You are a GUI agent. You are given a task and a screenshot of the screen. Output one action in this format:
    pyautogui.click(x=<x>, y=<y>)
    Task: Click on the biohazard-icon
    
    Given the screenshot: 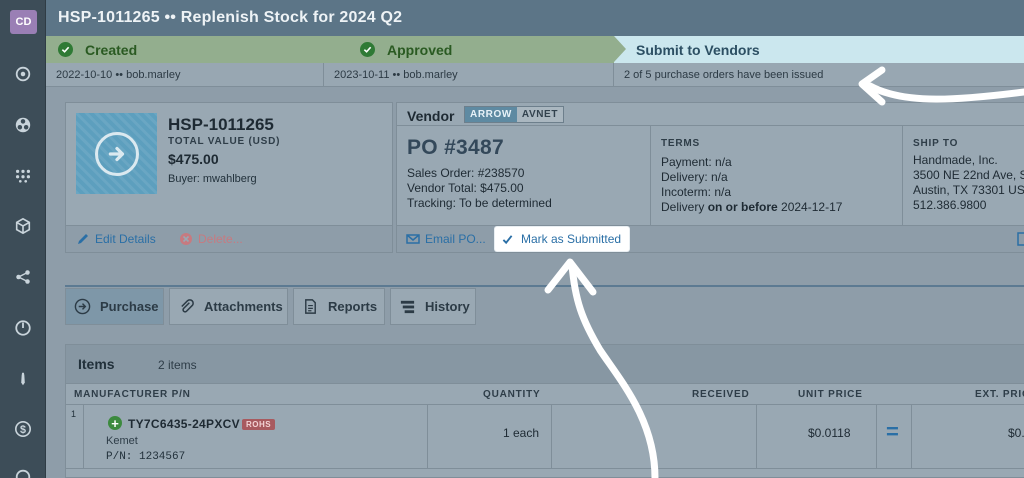 What is the action you would take?
    pyautogui.click(x=23, y=125)
    